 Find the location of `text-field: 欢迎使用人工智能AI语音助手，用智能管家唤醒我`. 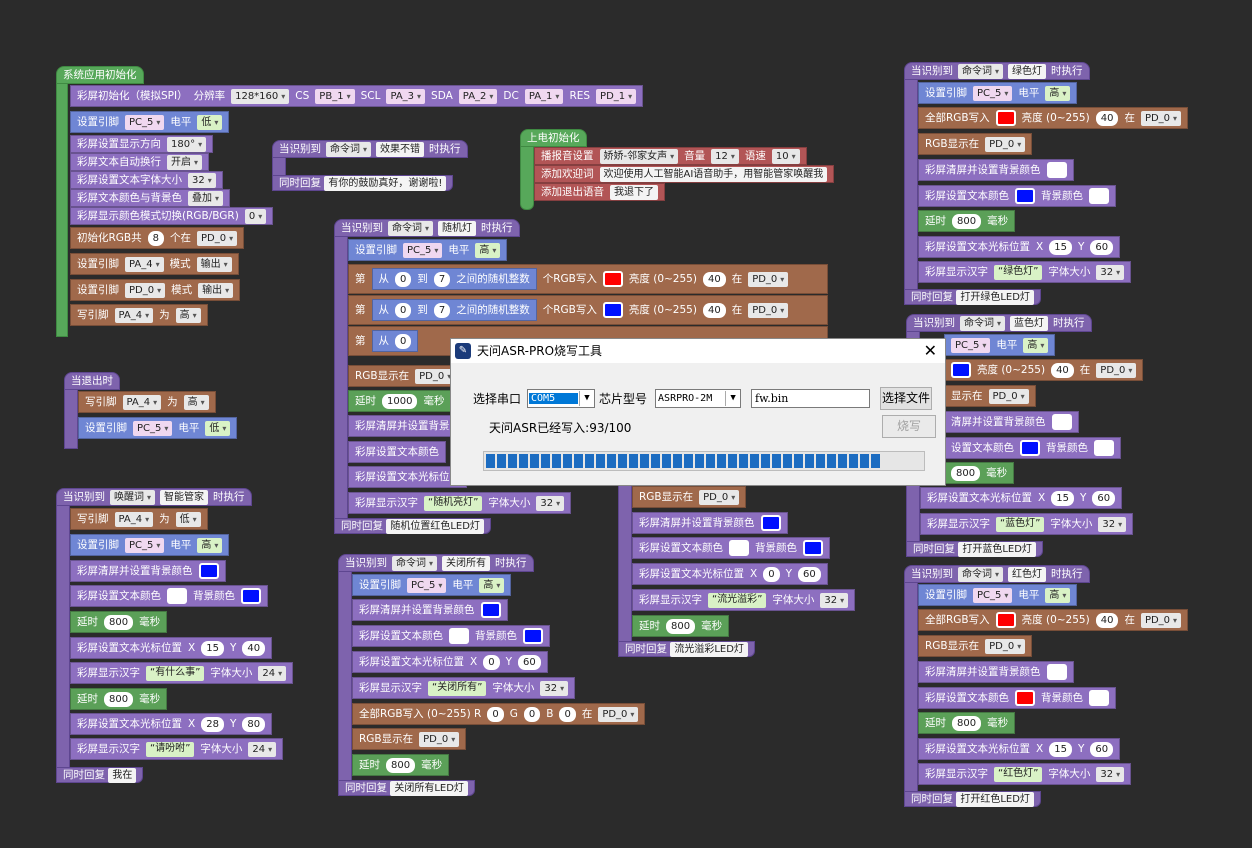

text-field: 欢迎使用人工智能AI语音助手，用智能管家唤醒我 is located at coordinates (713, 174).